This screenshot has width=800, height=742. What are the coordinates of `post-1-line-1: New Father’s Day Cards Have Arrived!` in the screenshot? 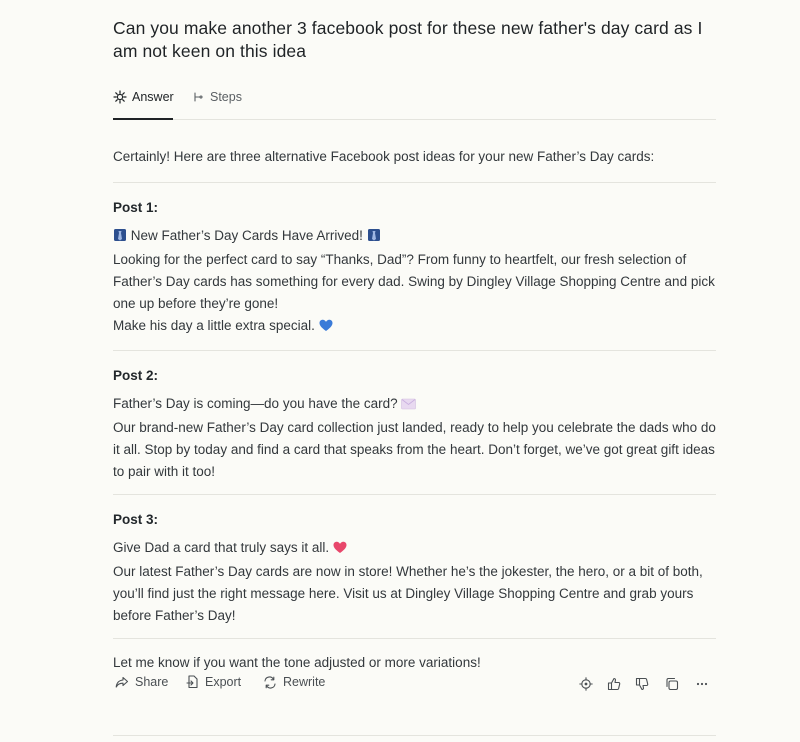 It's located at (246, 235).